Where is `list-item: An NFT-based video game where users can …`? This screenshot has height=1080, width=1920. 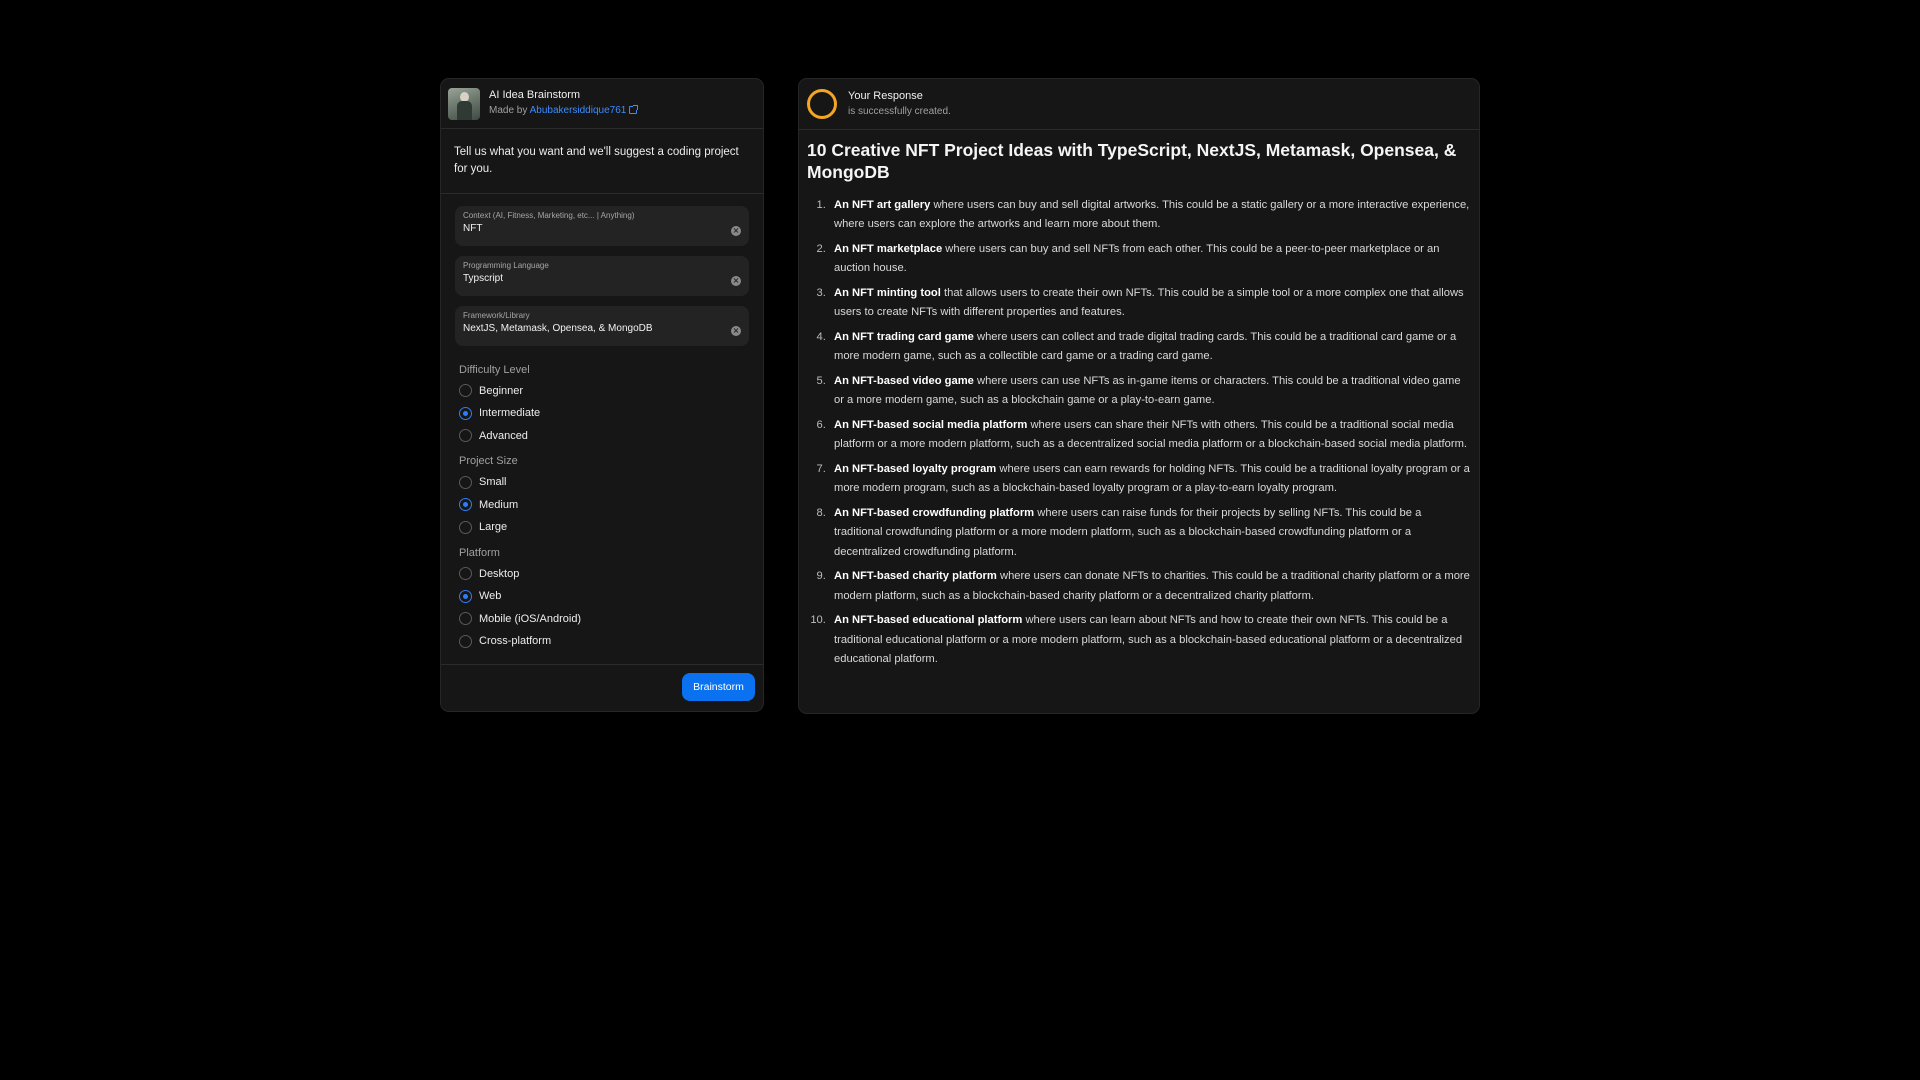 list-item: An NFT-based video game where users can … is located at coordinates (1150, 391).